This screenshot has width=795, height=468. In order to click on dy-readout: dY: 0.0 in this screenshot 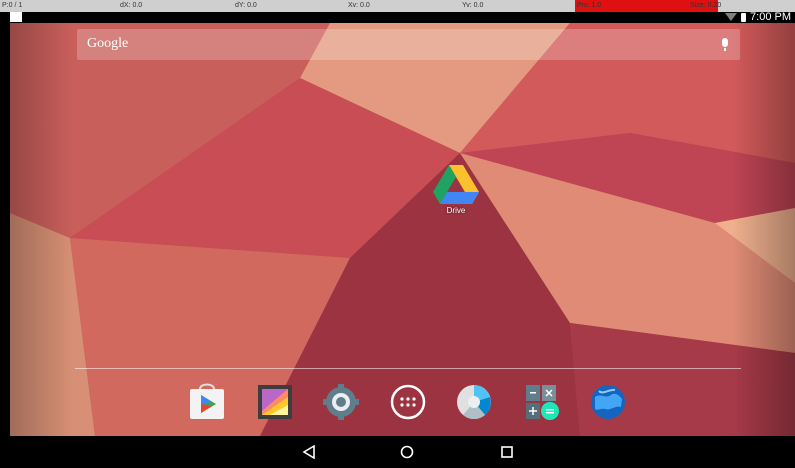, I will do `click(246, 5)`.